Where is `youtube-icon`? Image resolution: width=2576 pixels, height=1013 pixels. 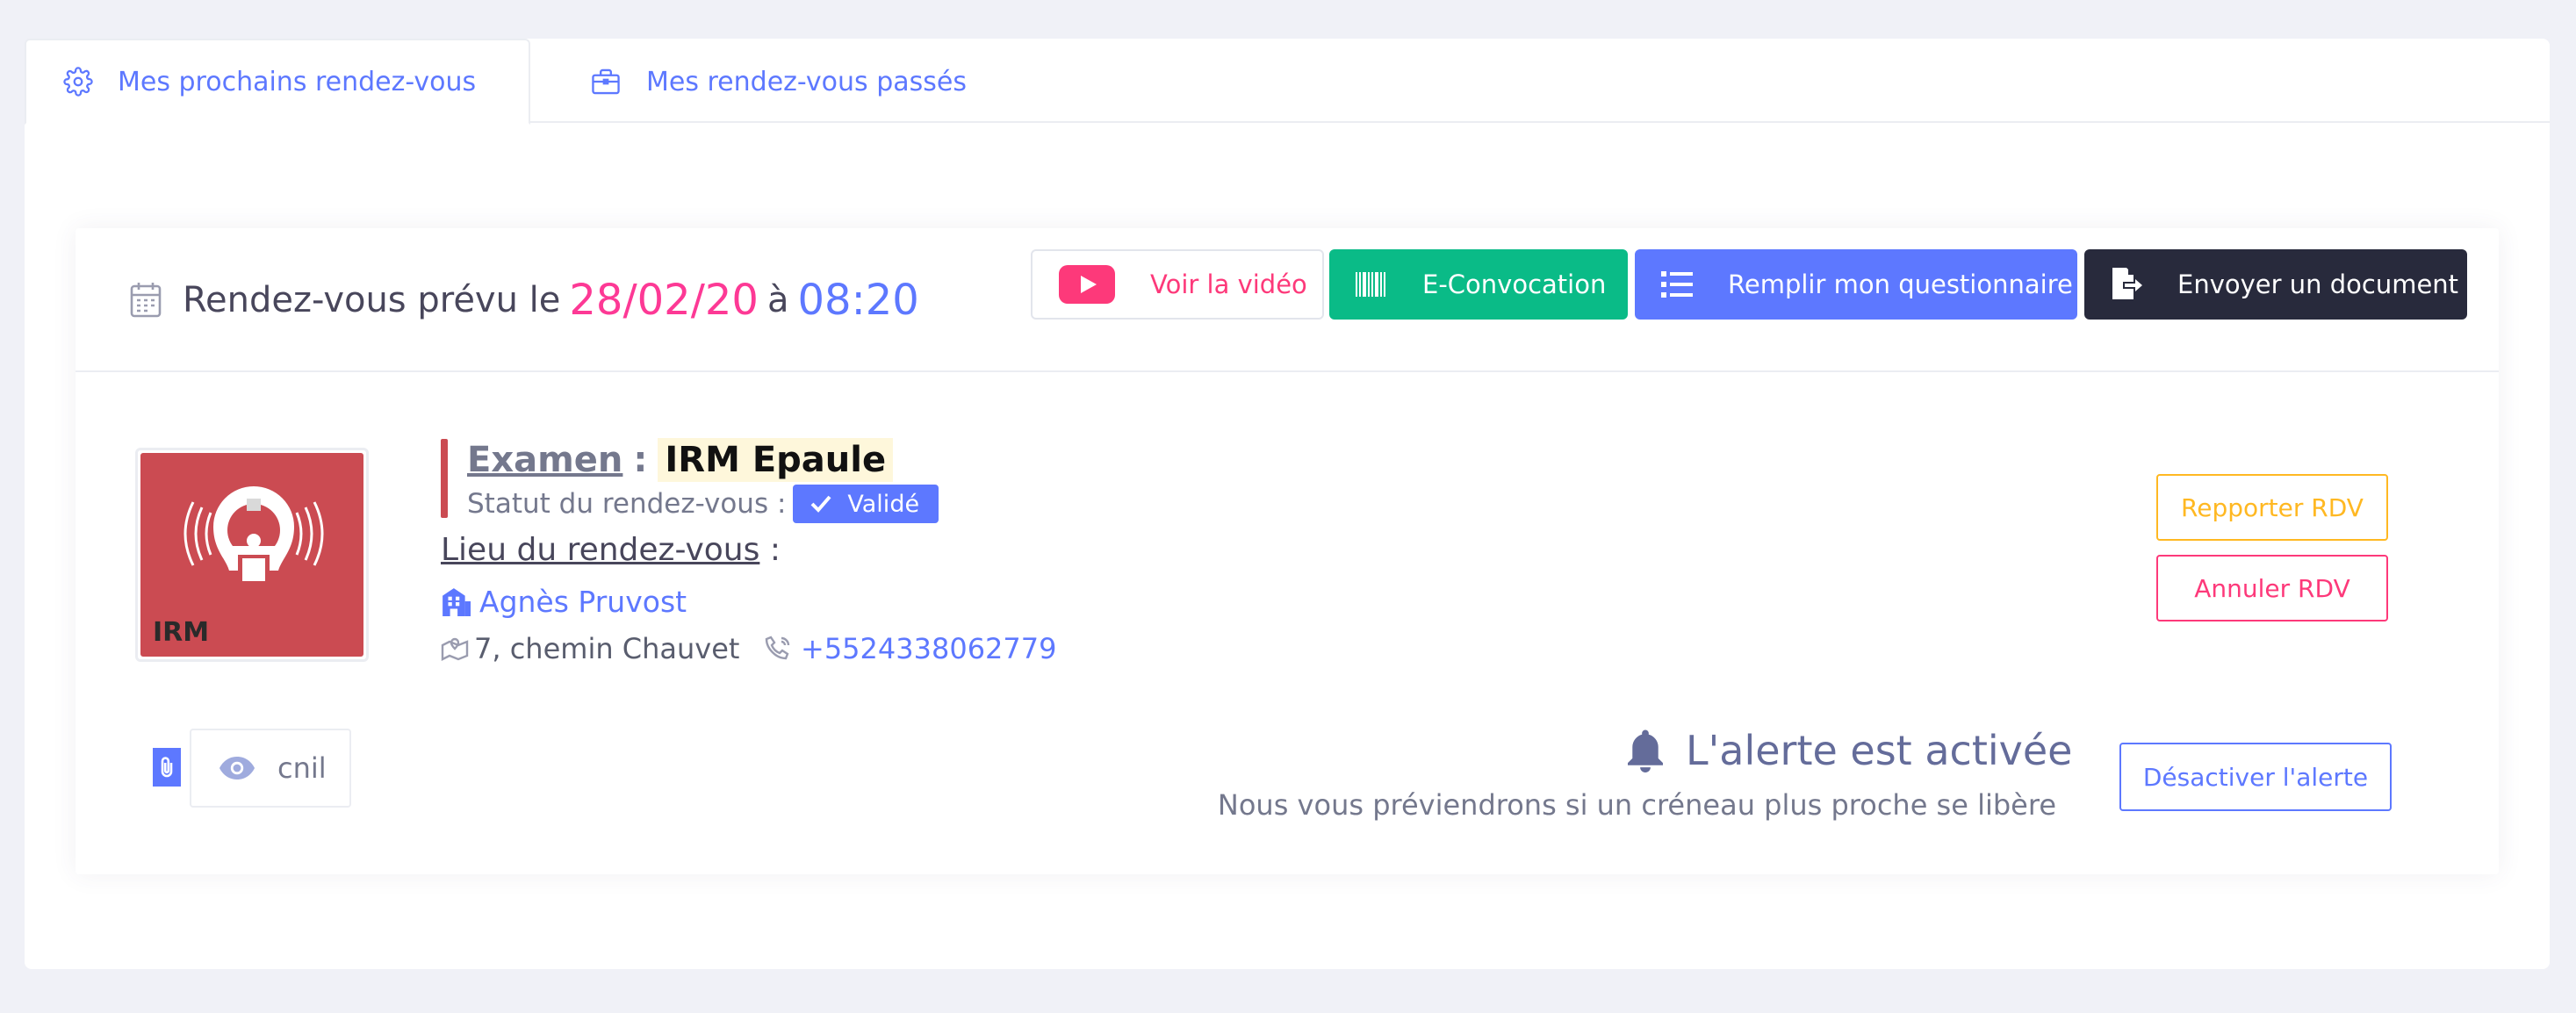
youtube-icon is located at coordinates (1087, 284).